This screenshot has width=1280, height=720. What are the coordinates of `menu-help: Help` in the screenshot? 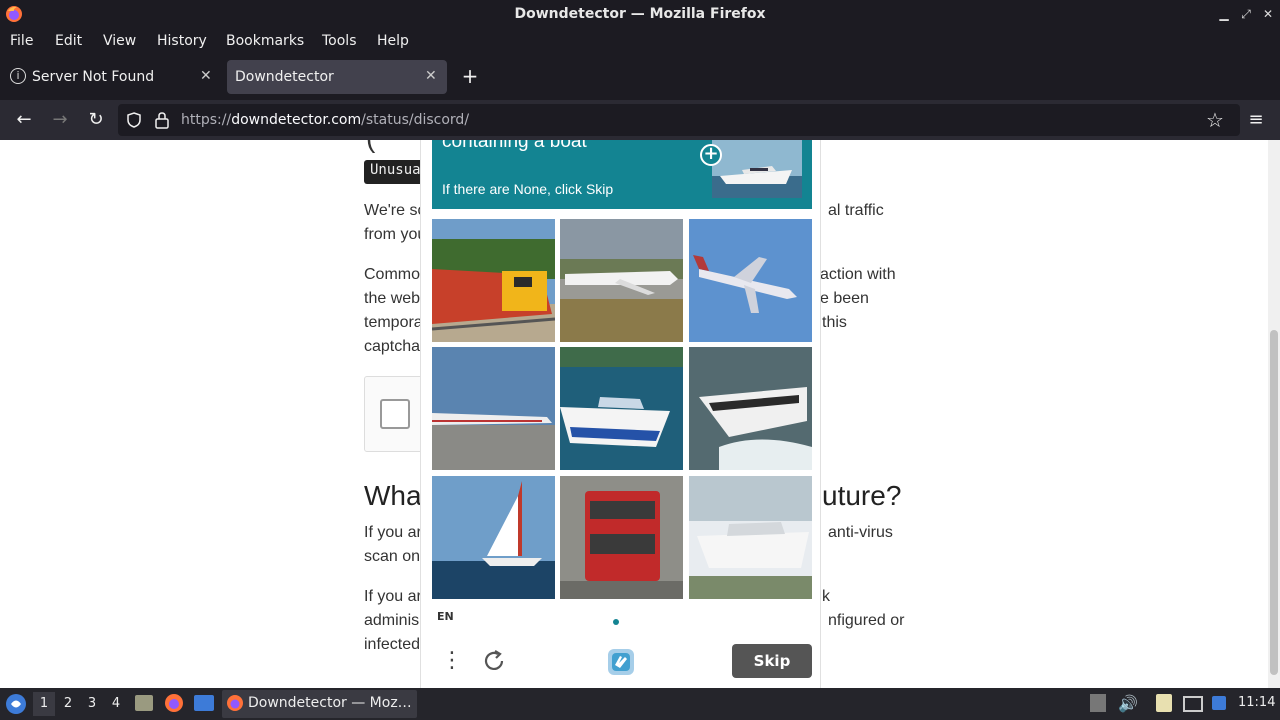 It's located at (393, 41).